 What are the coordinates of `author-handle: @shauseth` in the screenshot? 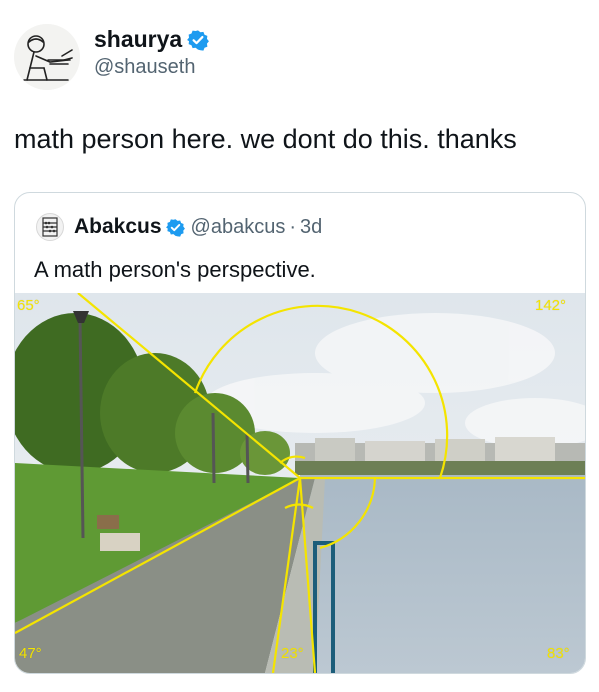 It's located at (144, 67).